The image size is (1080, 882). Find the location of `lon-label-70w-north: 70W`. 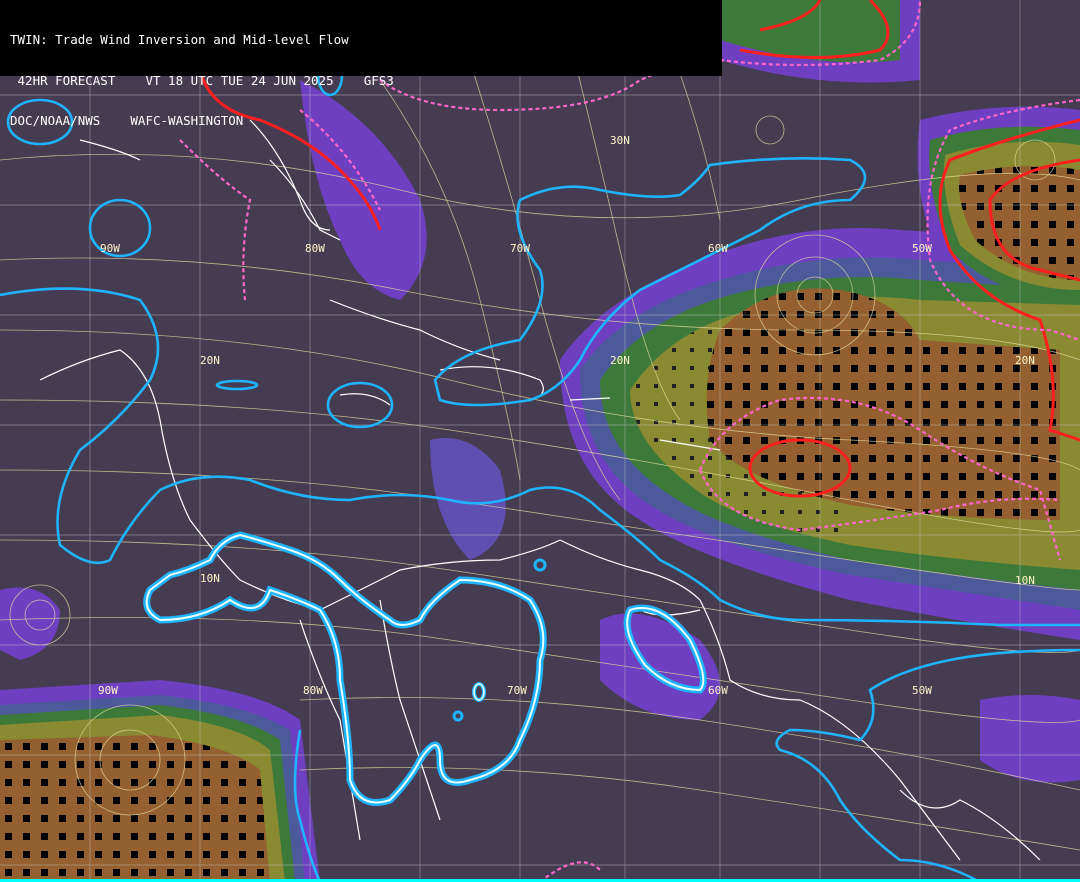

lon-label-70w-north: 70W is located at coordinates (520, 248).